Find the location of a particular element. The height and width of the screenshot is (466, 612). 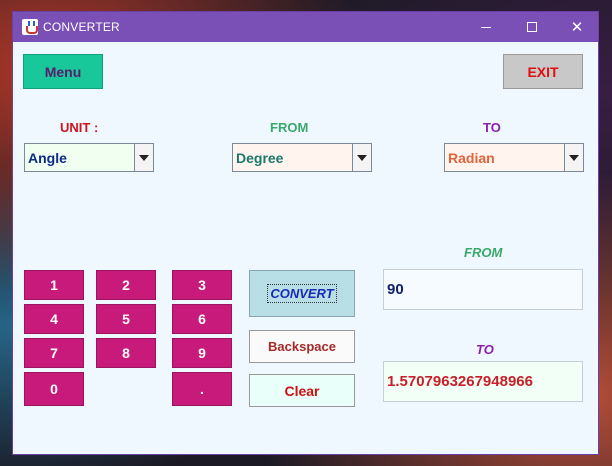

close-button: ✕ is located at coordinates (577, 27).